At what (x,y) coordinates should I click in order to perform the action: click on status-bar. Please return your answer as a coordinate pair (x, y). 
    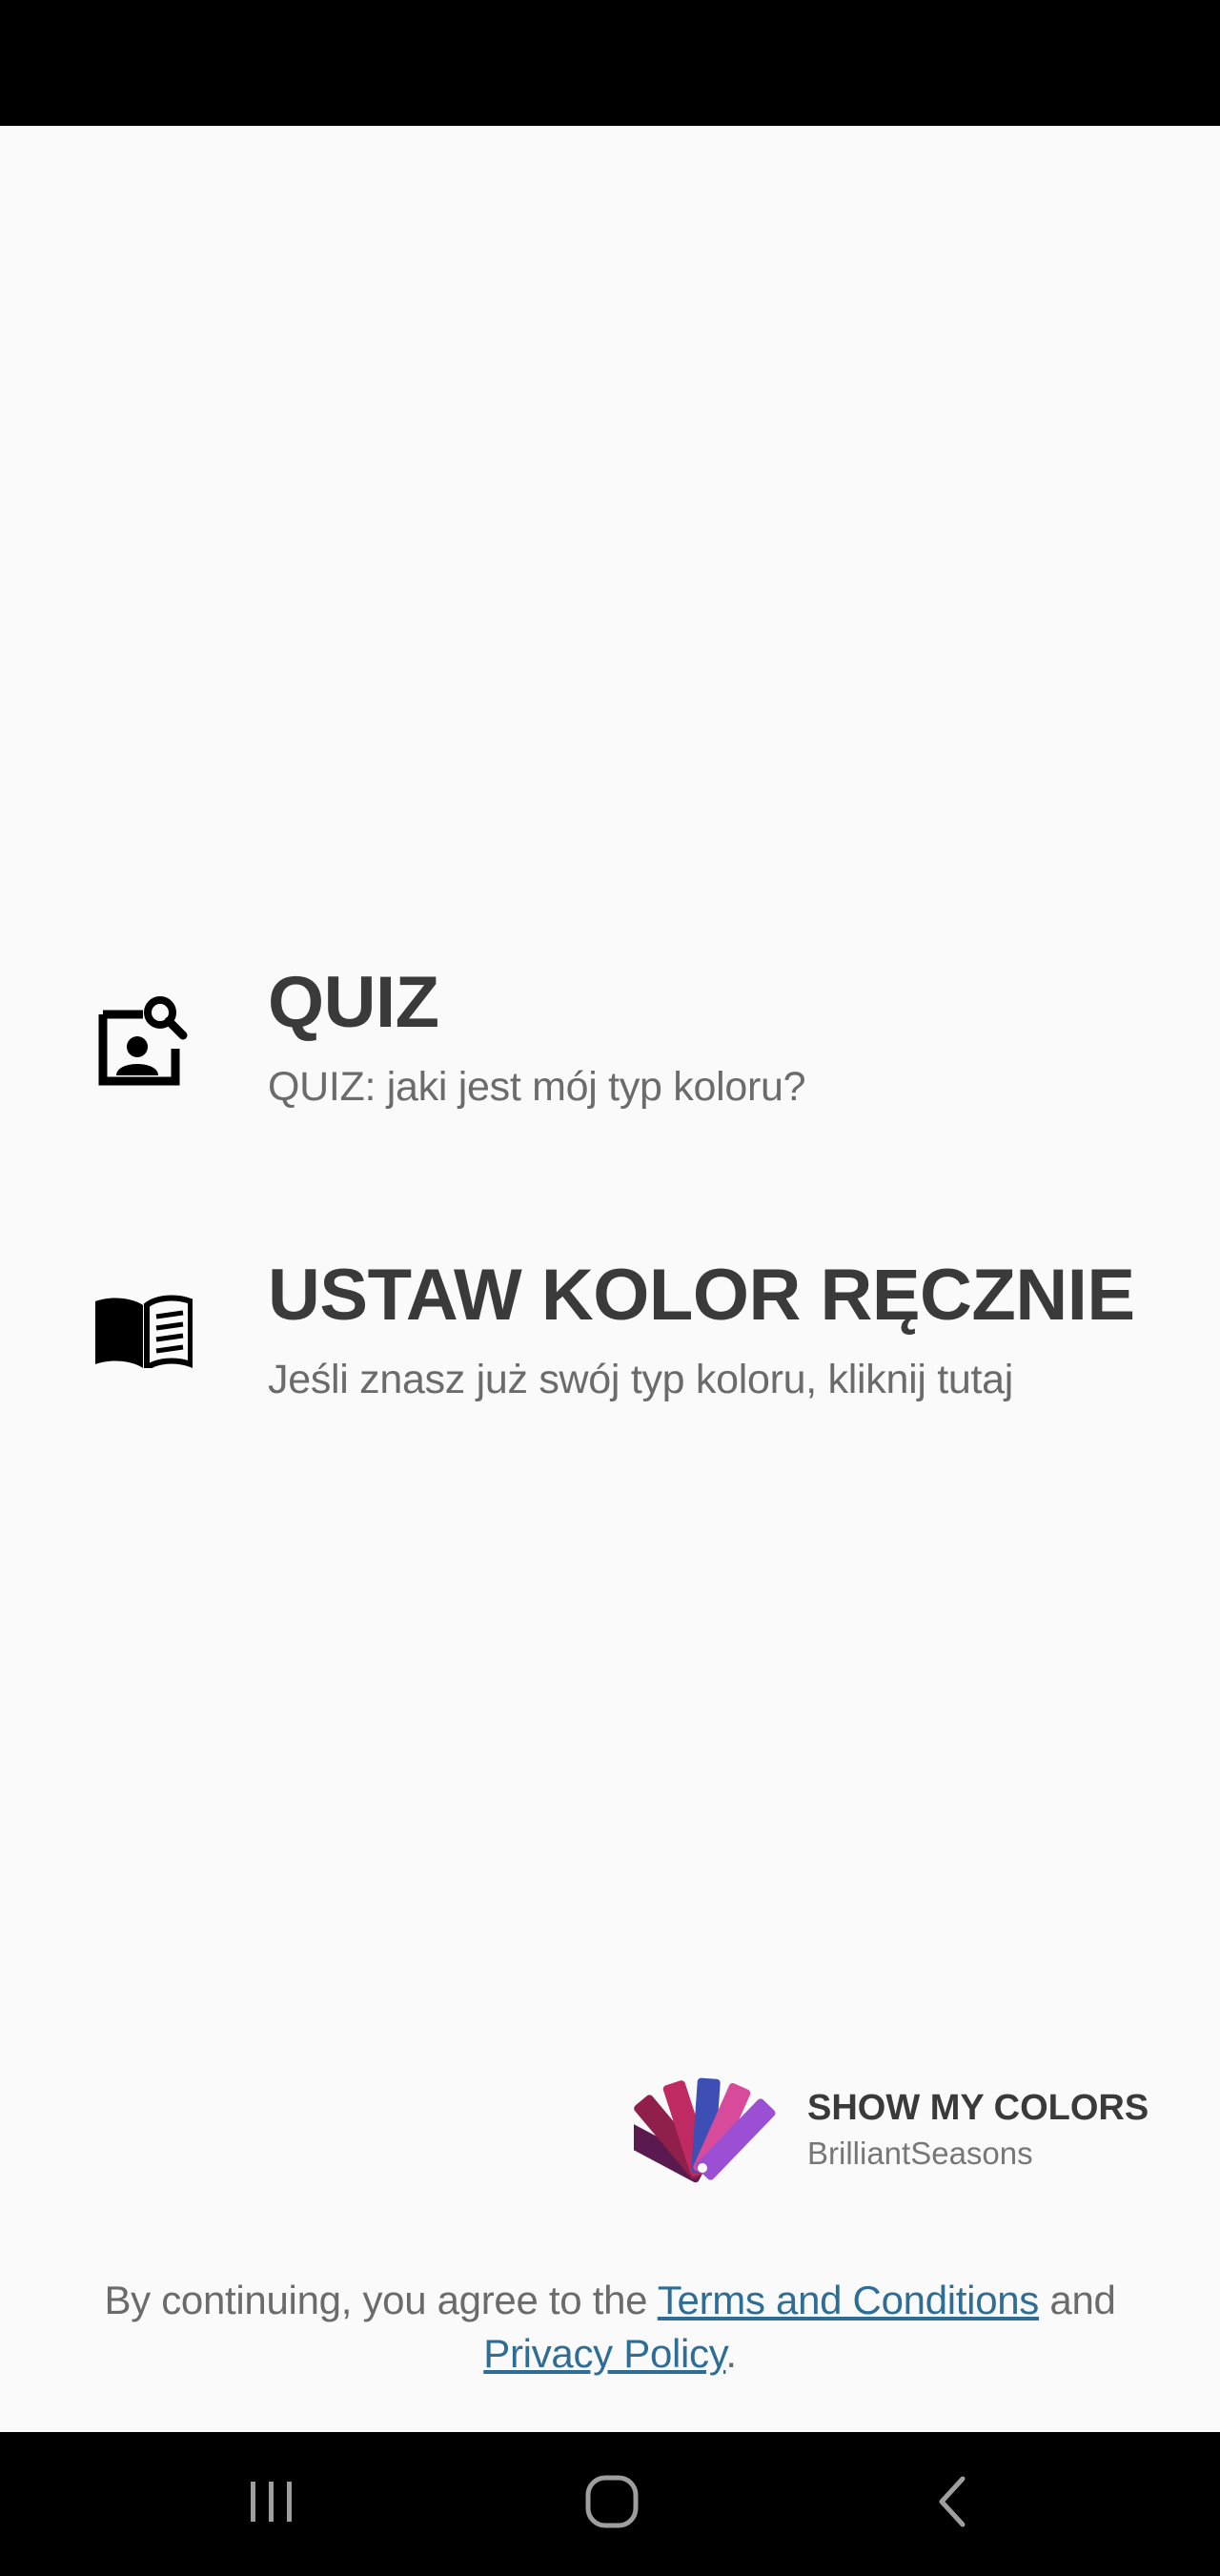
    Looking at the image, I should click on (610, 63).